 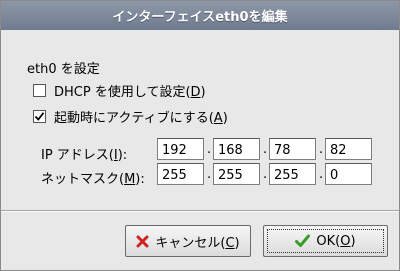 What do you see at coordinates (200, 211) in the screenshot?
I see `button-separator` at bounding box center [200, 211].